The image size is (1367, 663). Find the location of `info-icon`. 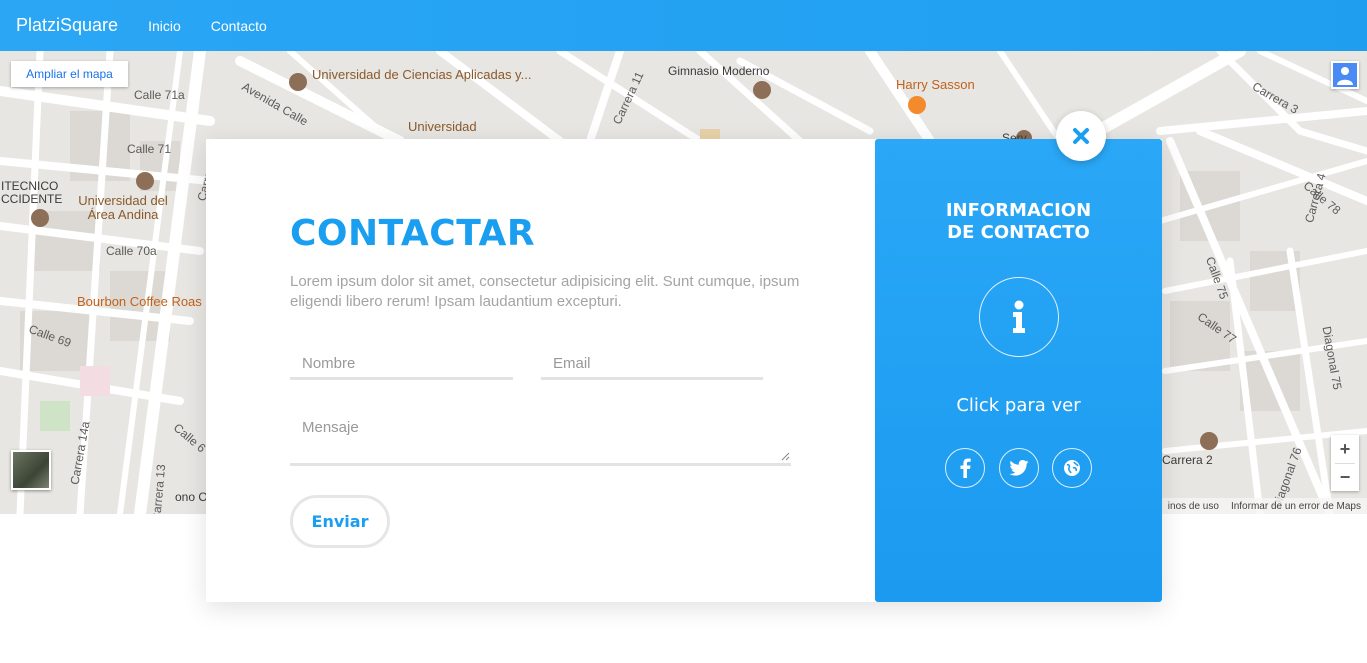

info-icon is located at coordinates (1019, 317).